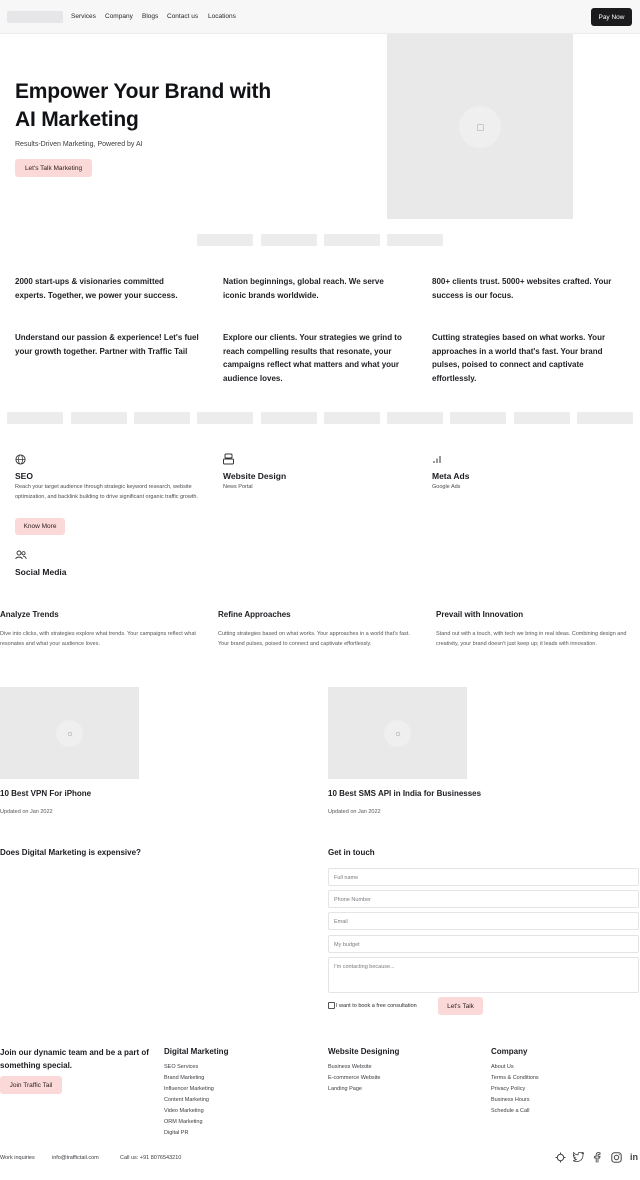 The height and width of the screenshot is (1180, 640). What do you see at coordinates (460, 1006) in the screenshot?
I see `lets-talk-submit-button: Let's Talk` at bounding box center [460, 1006].